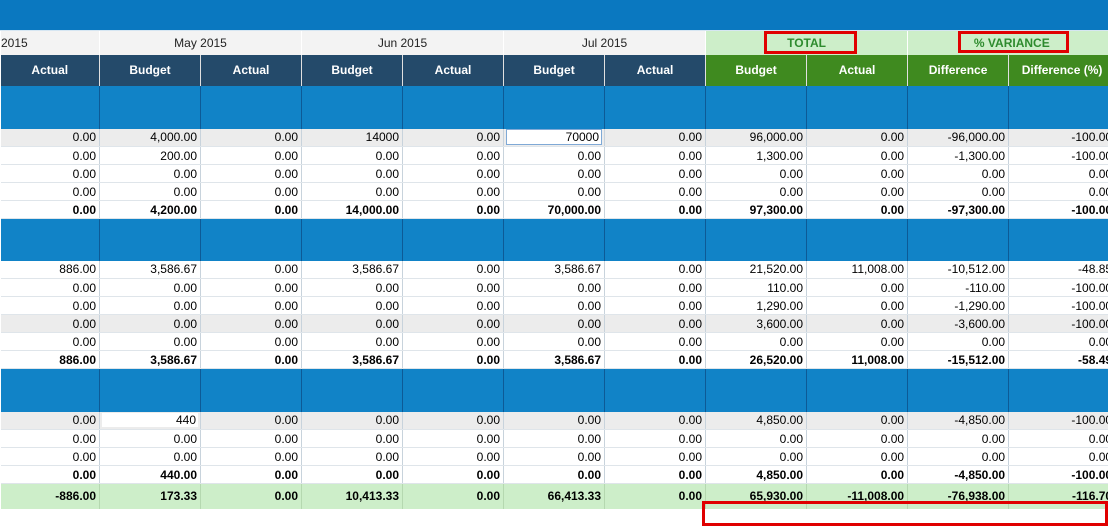  I want to click on table-cell: 4,850.00, so click(756, 420).